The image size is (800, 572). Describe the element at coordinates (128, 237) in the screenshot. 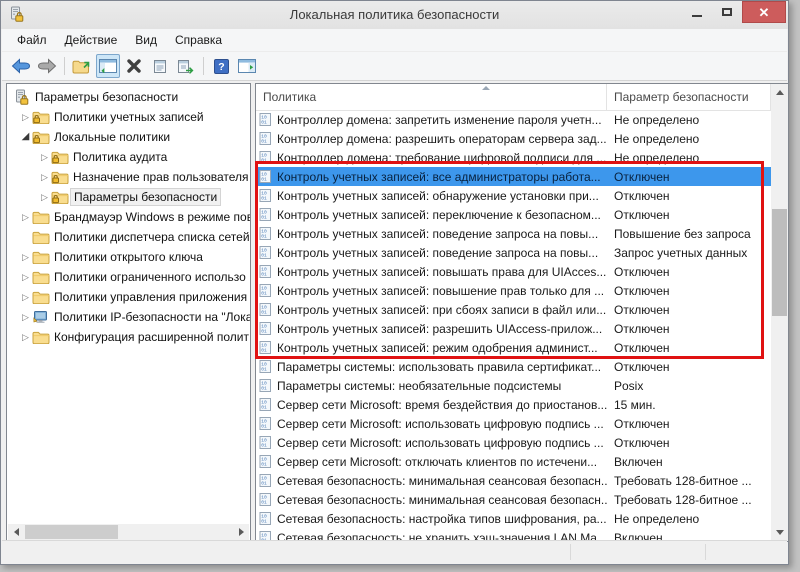

I see `tree-item: Политики диспетчера списка сетей` at that location.